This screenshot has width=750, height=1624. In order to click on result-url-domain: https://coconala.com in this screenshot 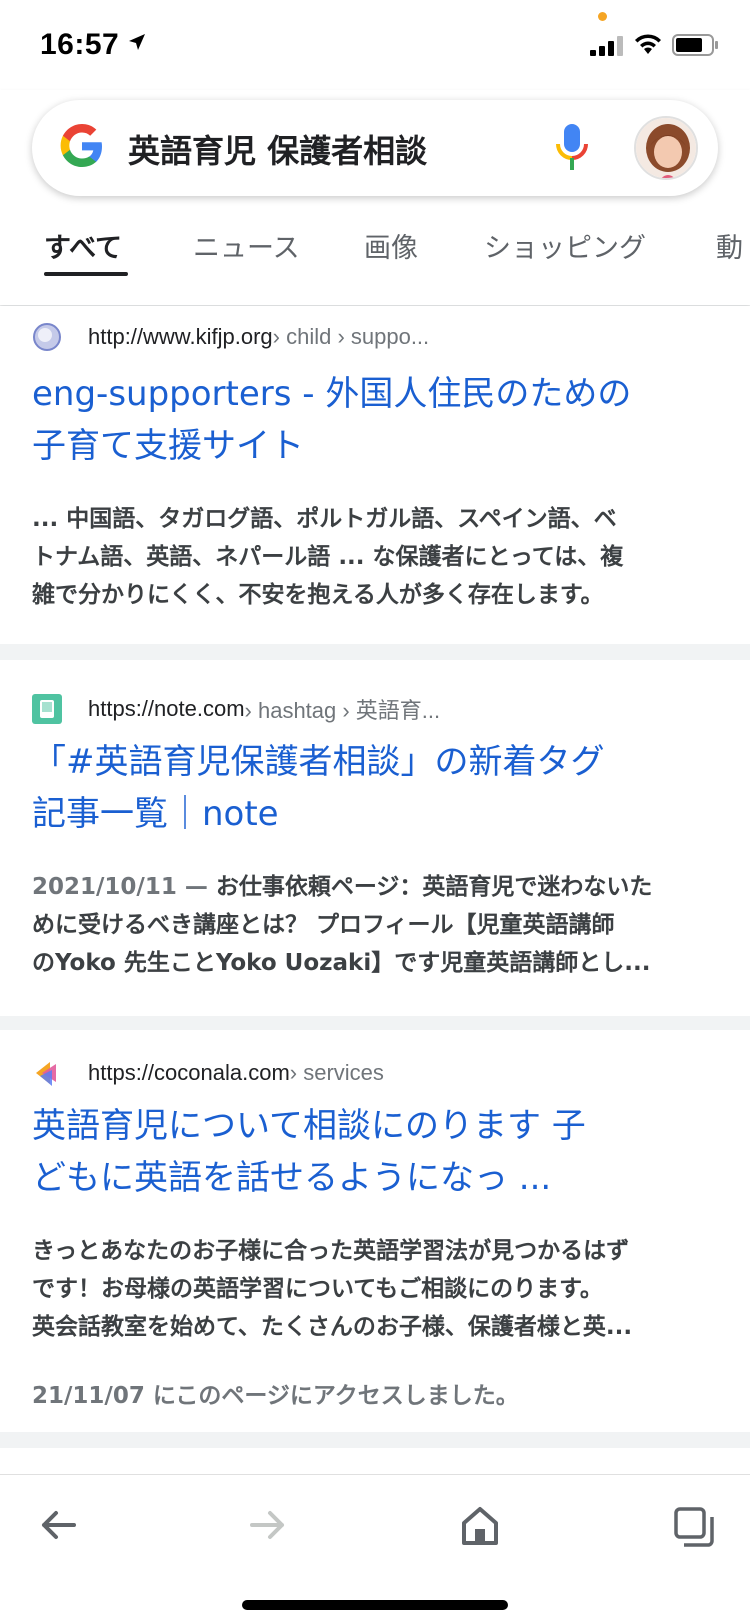, I will do `click(189, 1072)`.